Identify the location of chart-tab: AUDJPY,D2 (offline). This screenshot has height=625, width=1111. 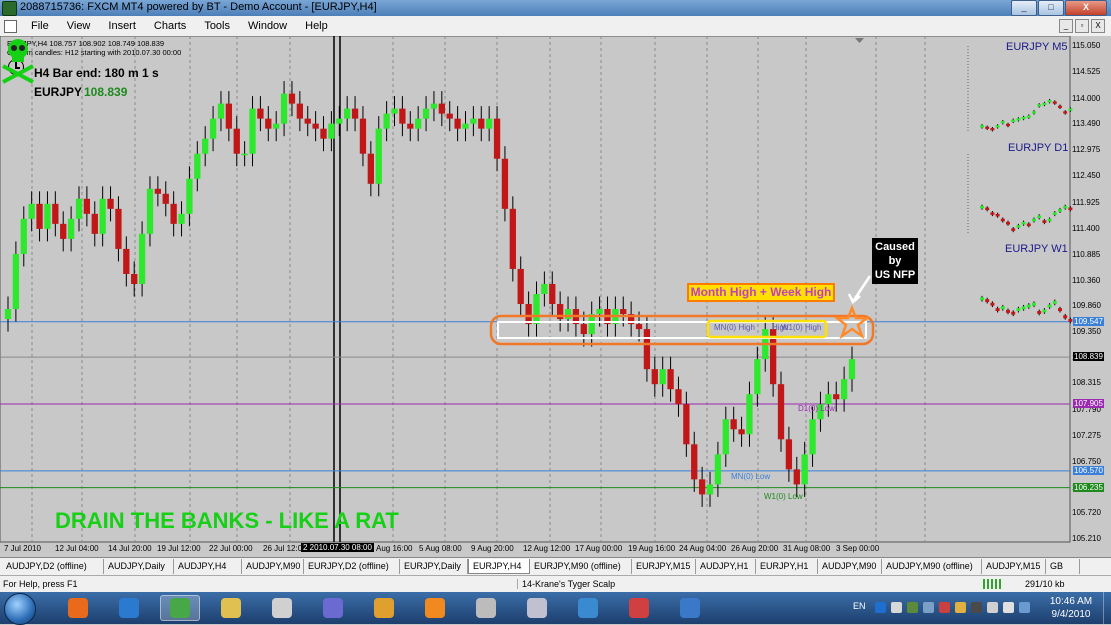
(53, 566).